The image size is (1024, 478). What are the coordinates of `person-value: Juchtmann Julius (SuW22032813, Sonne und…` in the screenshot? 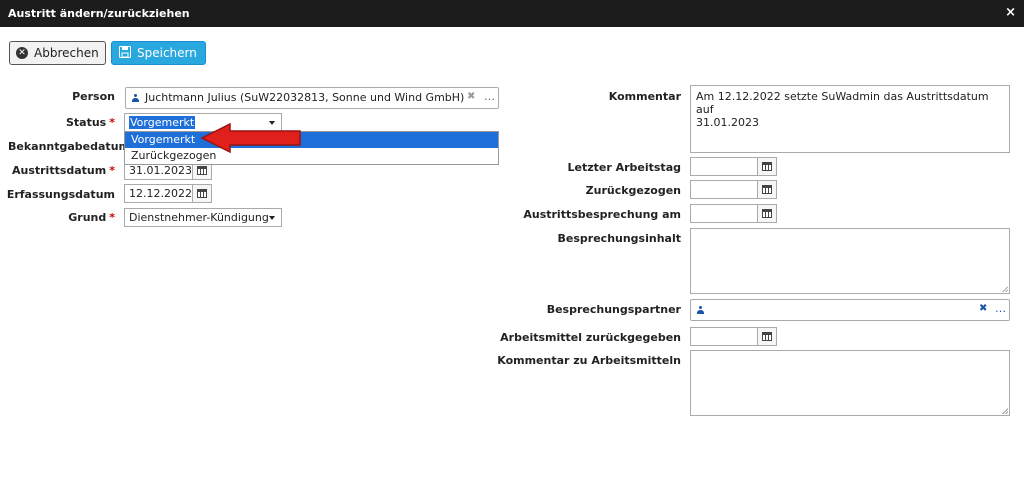 It's located at (305, 97).